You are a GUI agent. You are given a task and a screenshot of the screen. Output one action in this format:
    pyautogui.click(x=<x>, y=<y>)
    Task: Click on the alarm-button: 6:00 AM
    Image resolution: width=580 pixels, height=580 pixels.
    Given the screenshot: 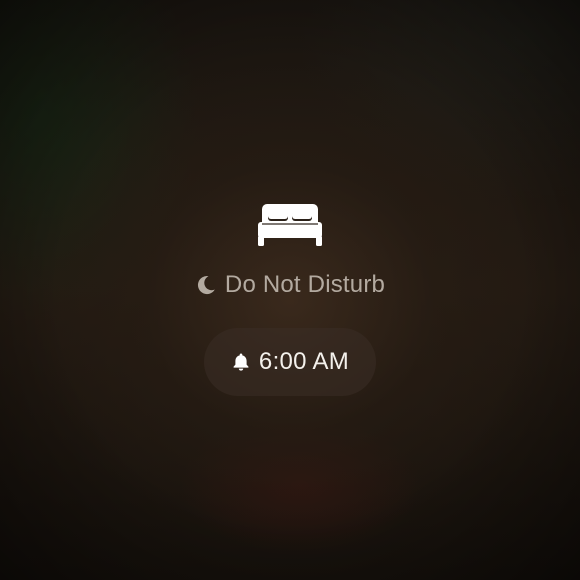 What is the action you would take?
    pyautogui.click(x=290, y=362)
    